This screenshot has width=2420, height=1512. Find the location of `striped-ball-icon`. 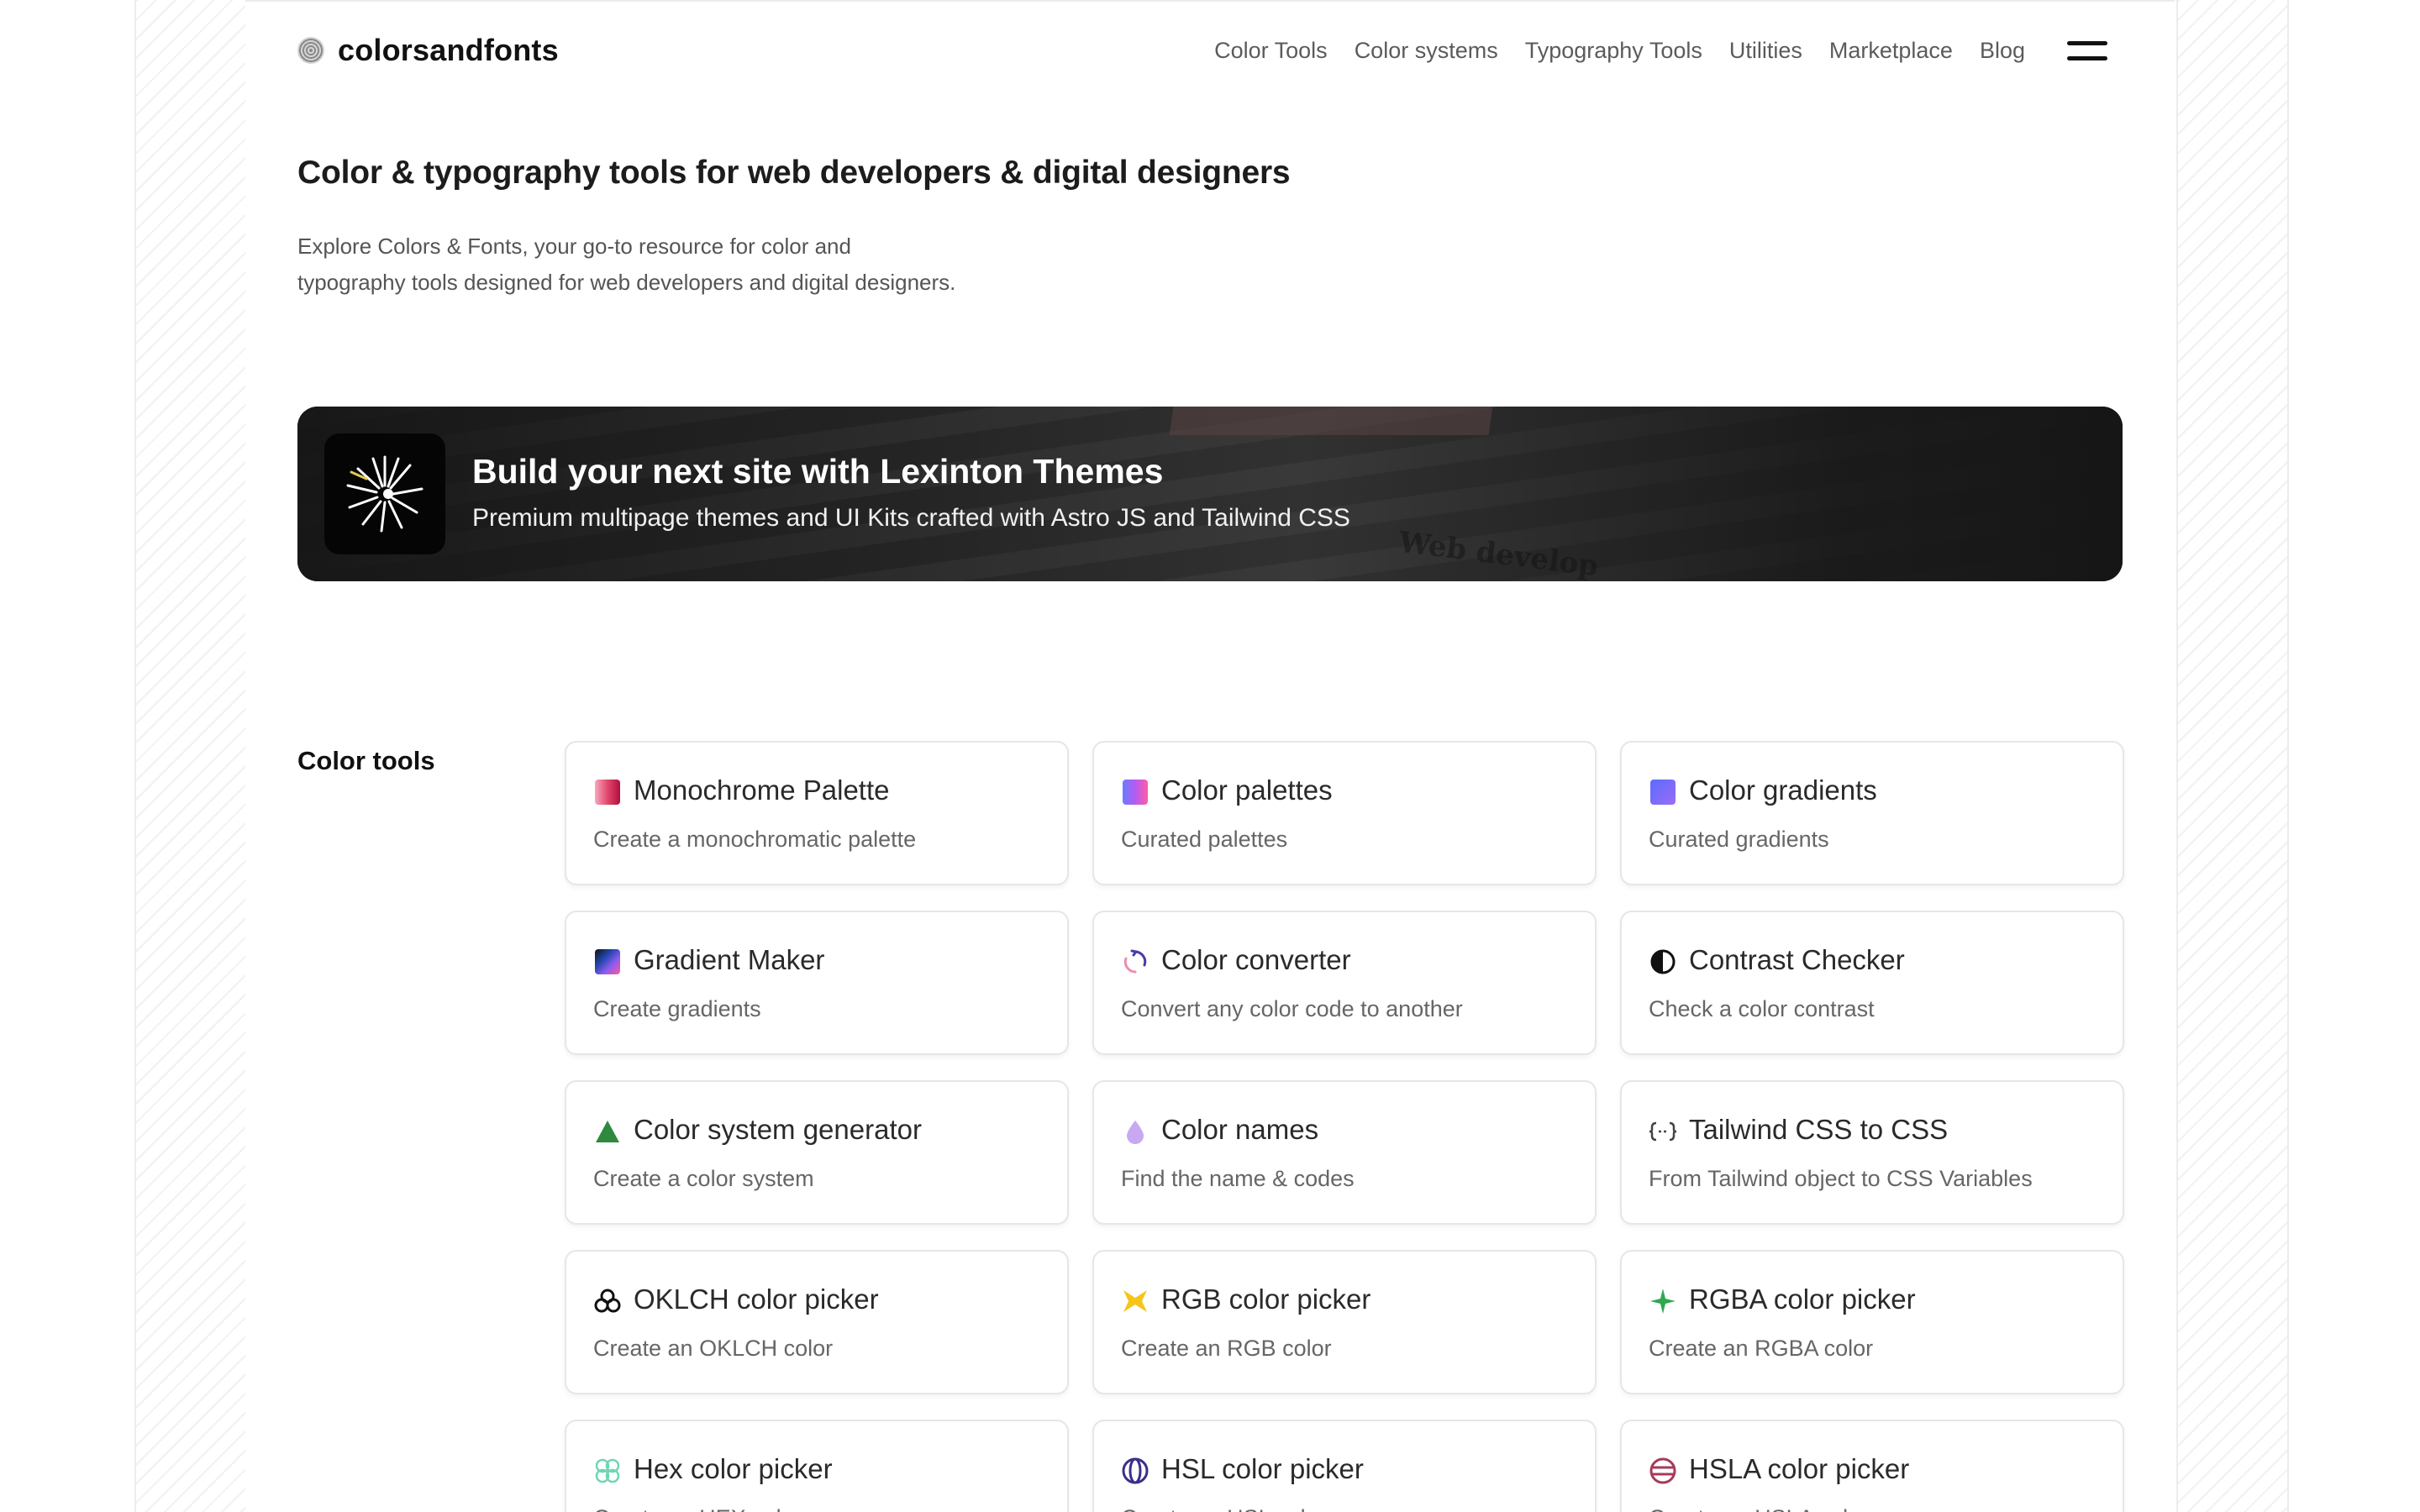

striped-ball-icon is located at coordinates (1663, 1471).